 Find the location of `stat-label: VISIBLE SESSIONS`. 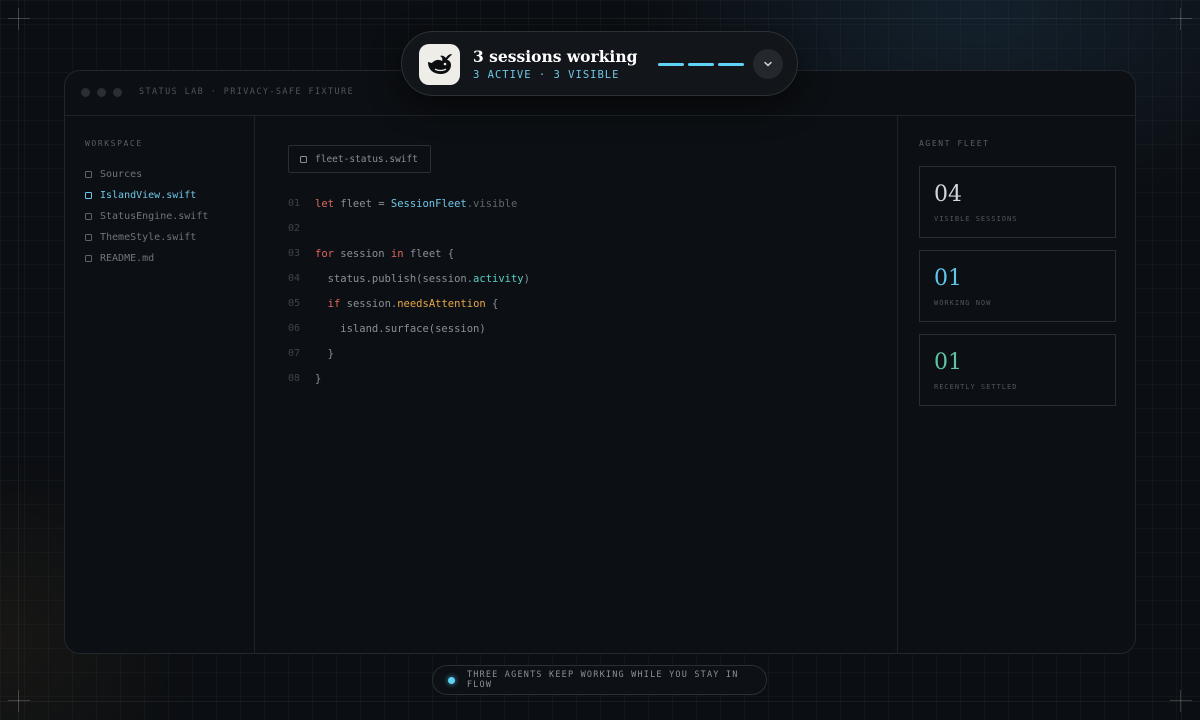

stat-label: VISIBLE SESSIONS is located at coordinates (976, 219).